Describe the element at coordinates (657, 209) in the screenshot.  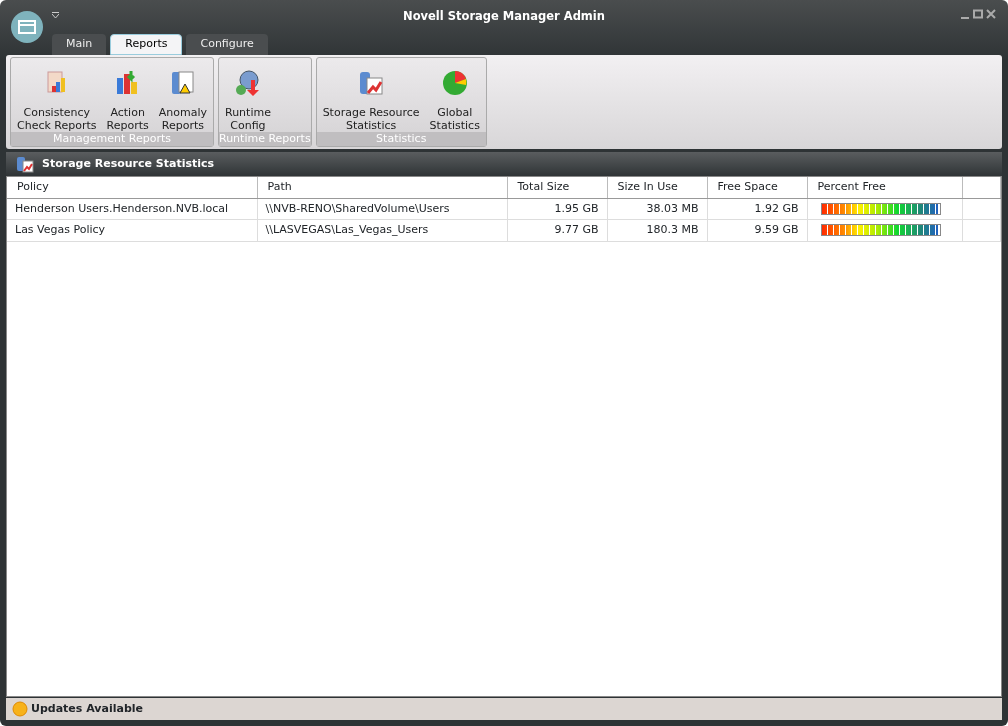
I see `table-cell: 38.03 MB` at that location.